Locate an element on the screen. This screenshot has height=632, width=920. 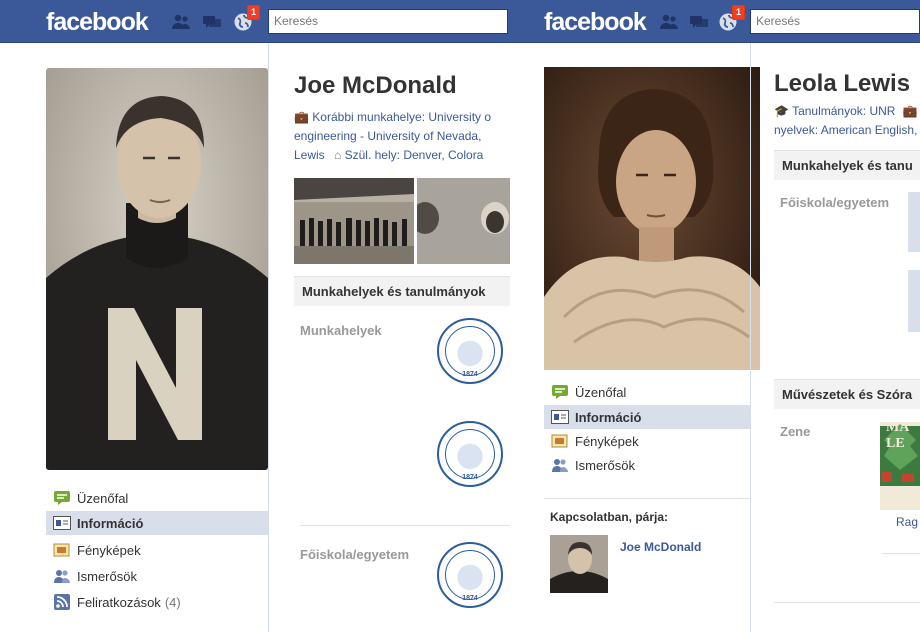
section-work-education: Munkahelyek és tanulmányok is located at coordinates (402, 291).